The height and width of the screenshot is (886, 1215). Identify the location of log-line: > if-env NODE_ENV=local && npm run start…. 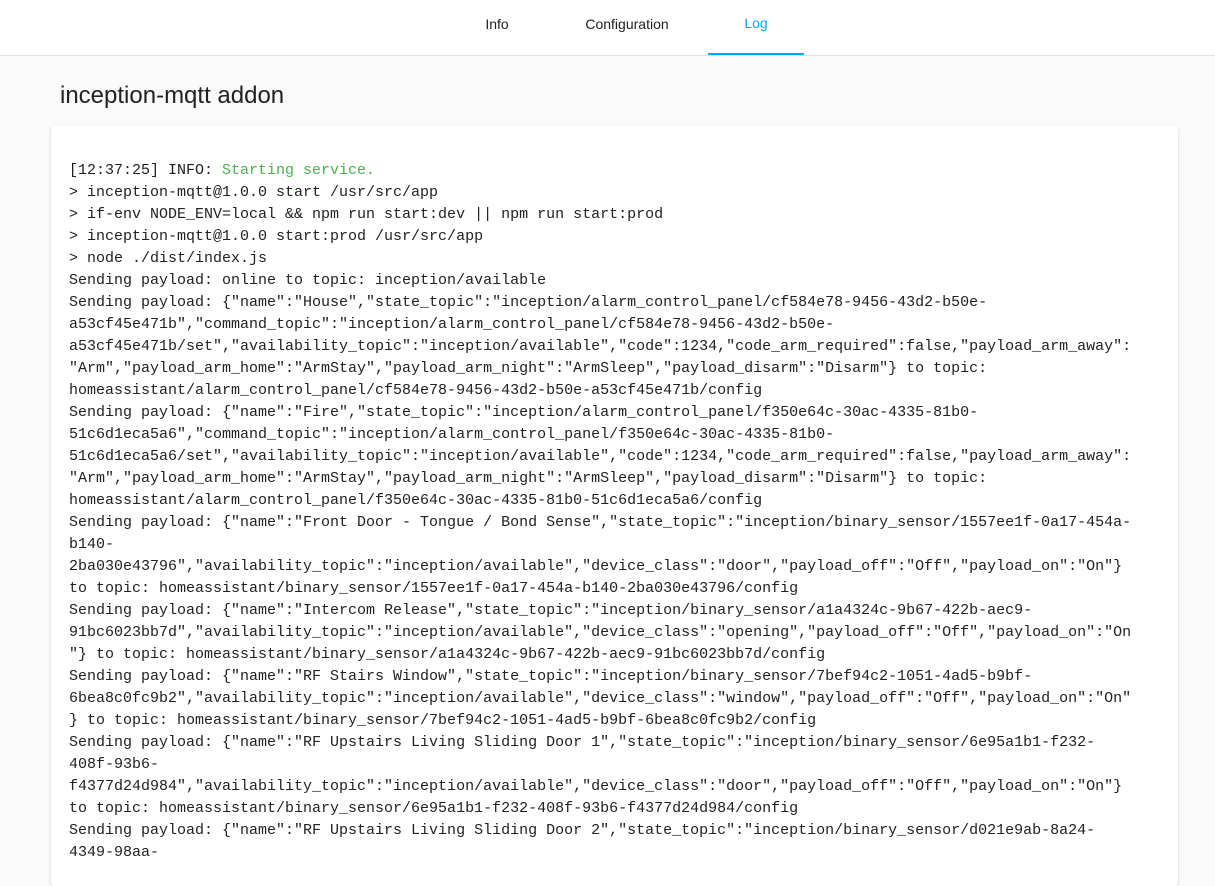
(366, 214).